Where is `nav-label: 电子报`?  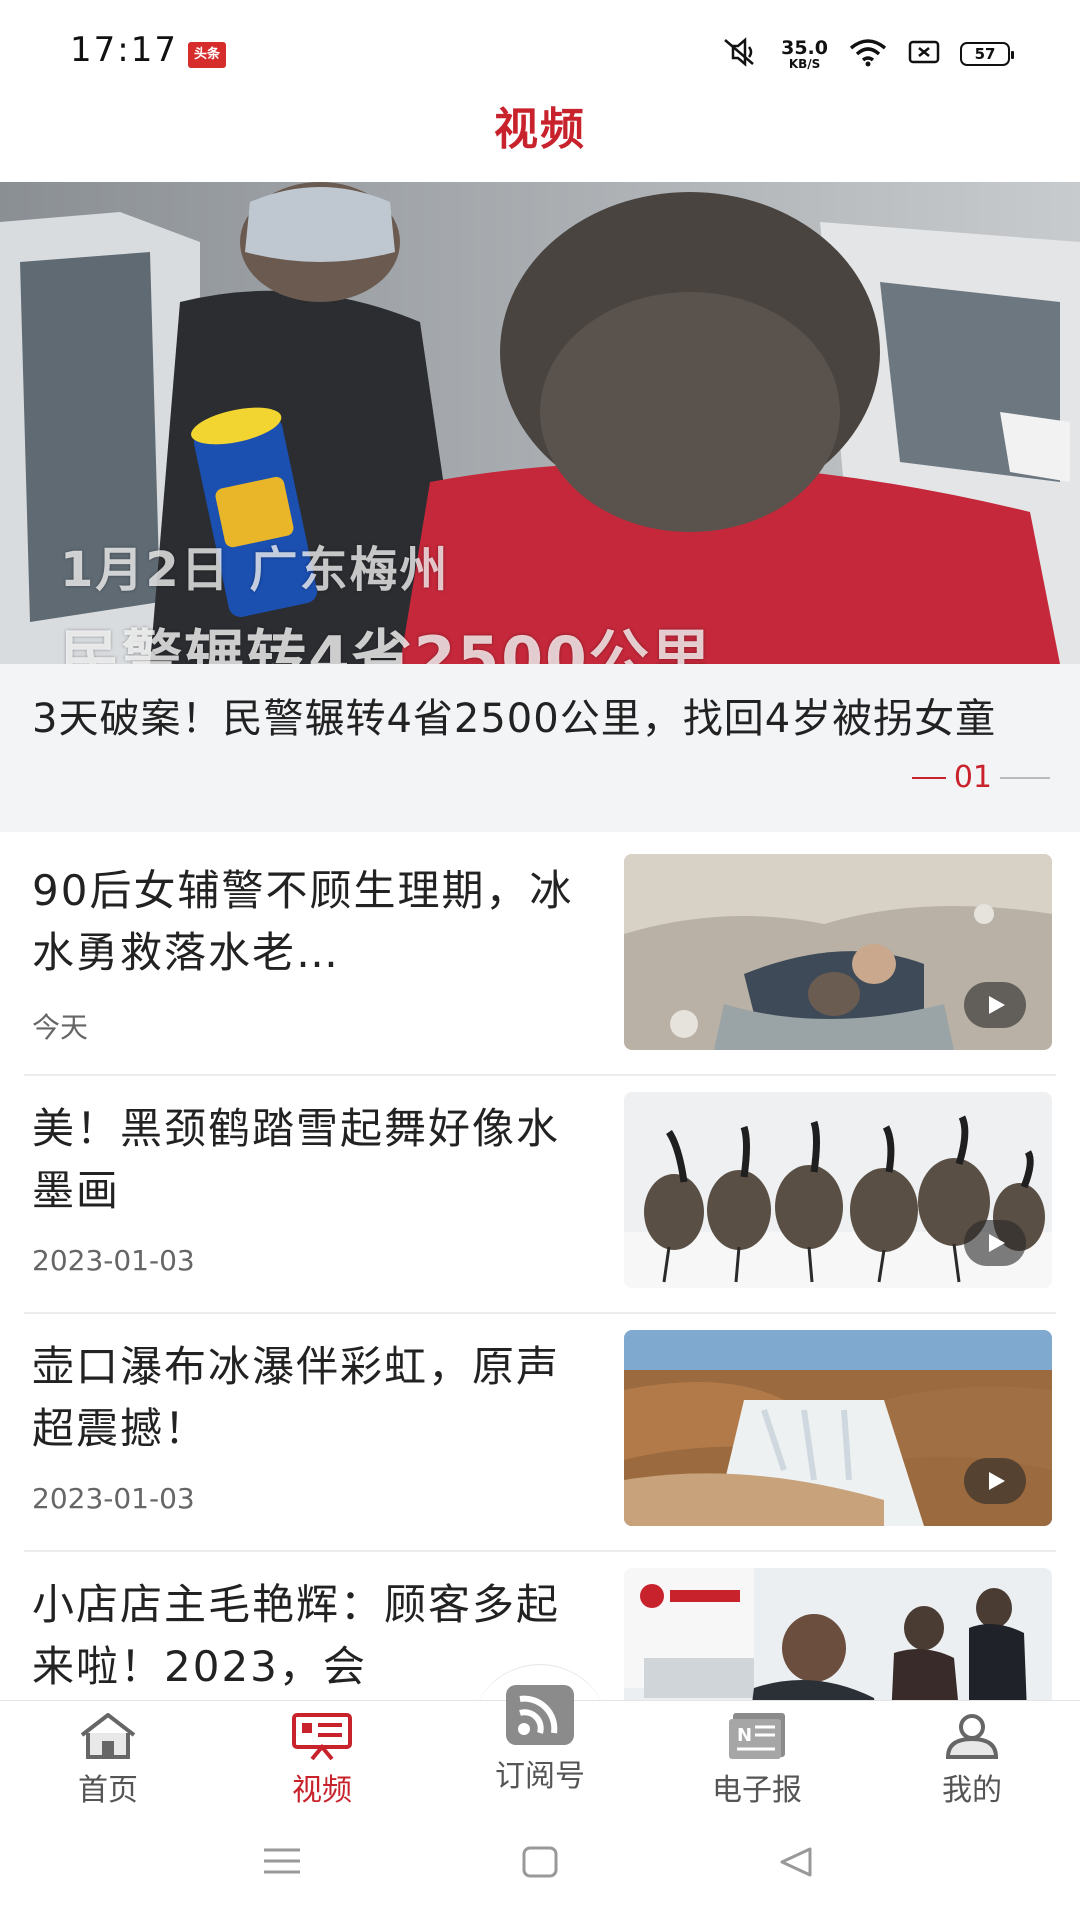
nav-label: 电子报 is located at coordinates (757, 1790).